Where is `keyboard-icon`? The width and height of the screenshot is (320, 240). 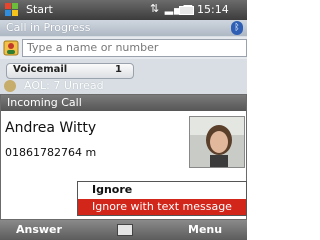
keyboard-icon is located at coordinates (125, 230).